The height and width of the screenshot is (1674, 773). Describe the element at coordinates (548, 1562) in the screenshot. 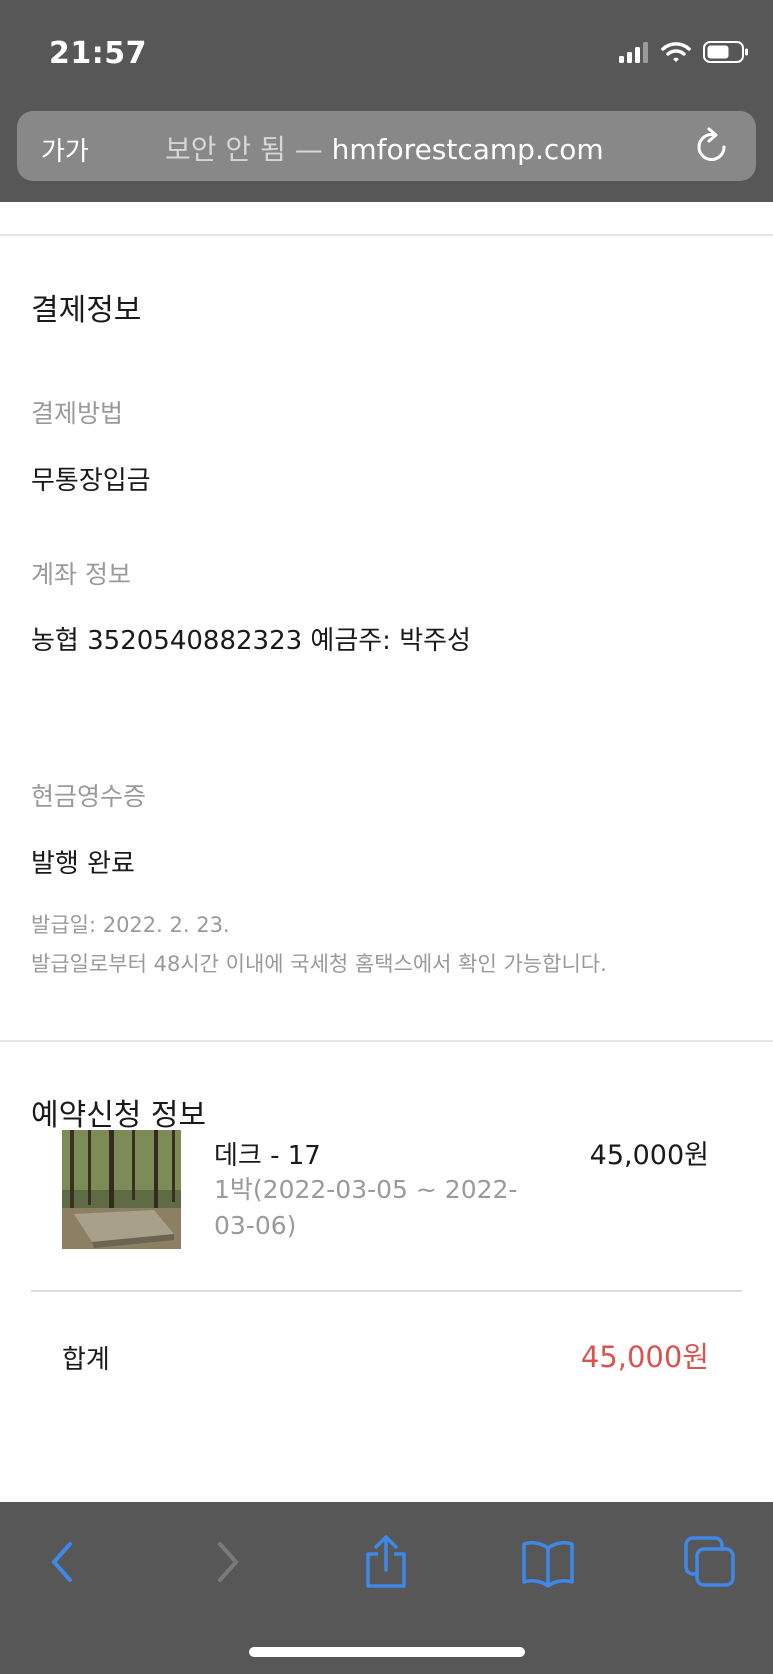

I see `book-icon` at that location.